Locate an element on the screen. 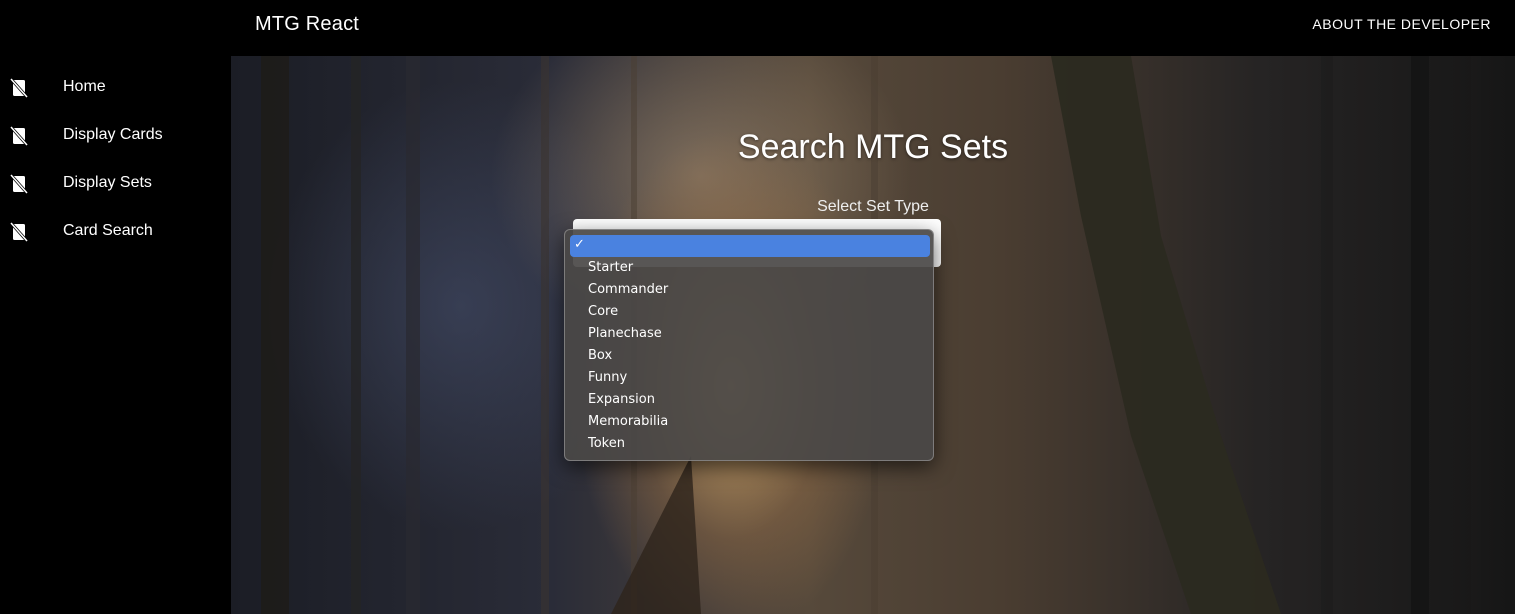 Image resolution: width=1515 pixels, height=614 pixels. about-developer-link: ABOUT THE DEVELOPER is located at coordinates (1401, 24).